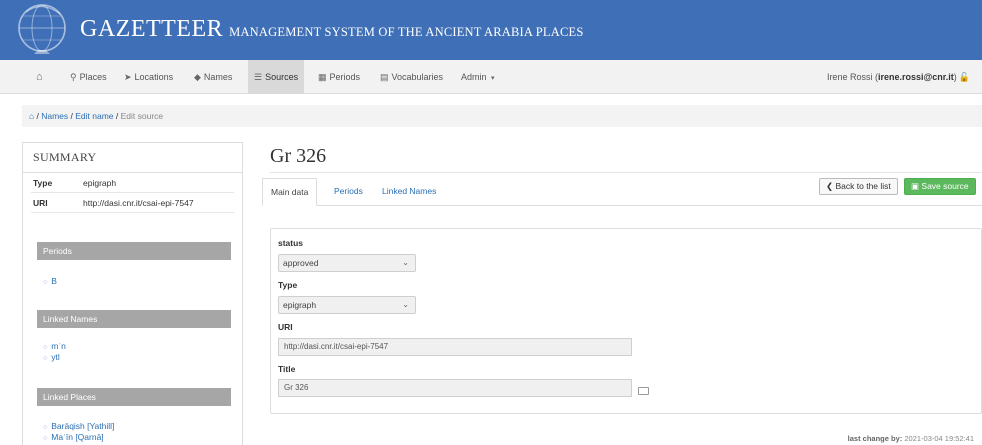 This screenshot has height=445, width=982. I want to click on page-title: Gr 326, so click(298, 156).